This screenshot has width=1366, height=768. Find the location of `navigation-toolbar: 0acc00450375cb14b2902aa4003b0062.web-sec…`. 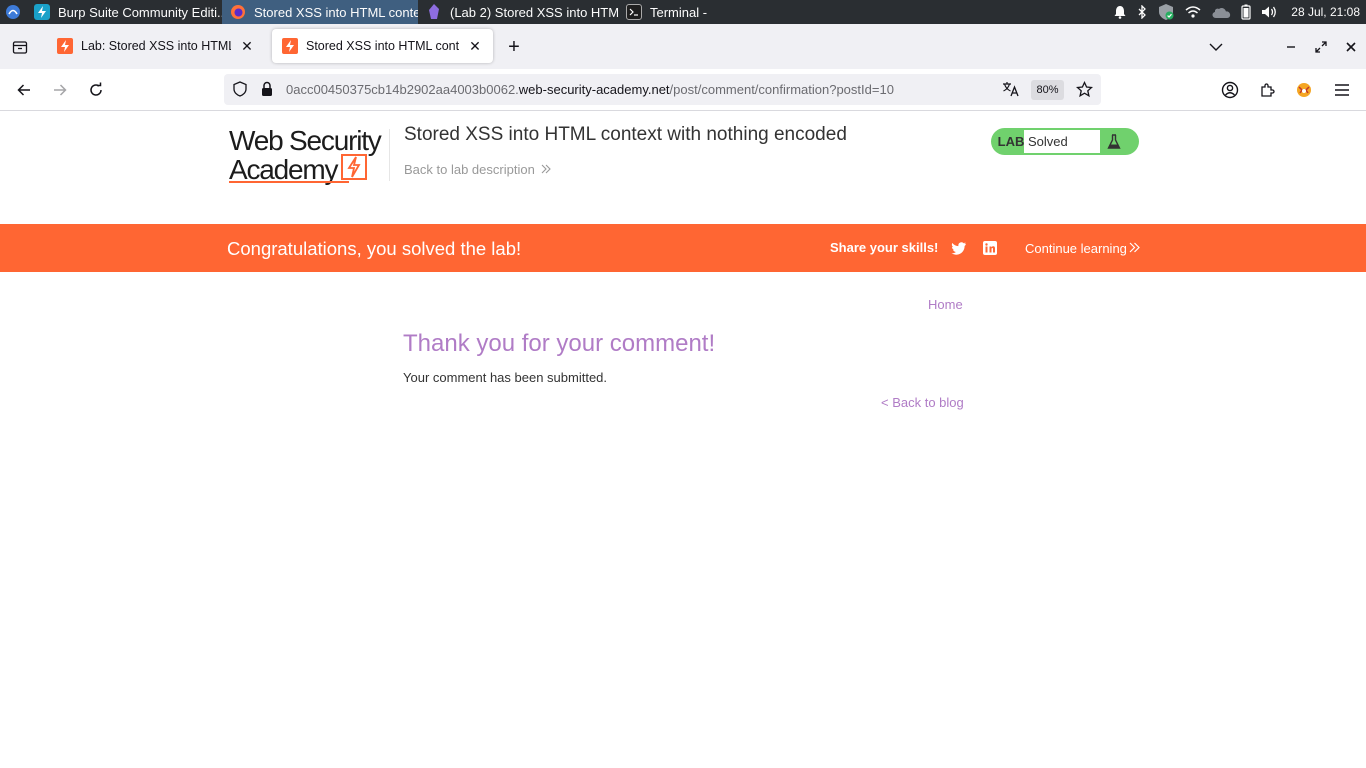

navigation-toolbar: 0acc00450375cb14b2902aa4003b0062.web-sec… is located at coordinates (683, 90).